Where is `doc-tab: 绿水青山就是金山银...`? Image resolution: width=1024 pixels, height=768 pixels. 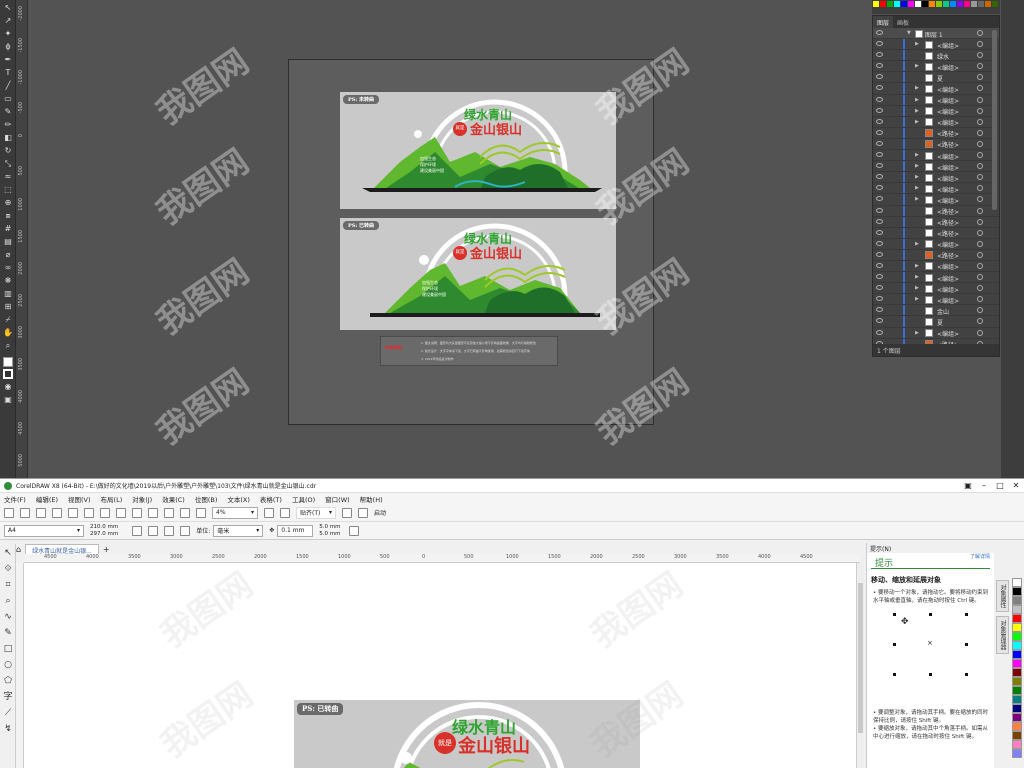
doc-tab: 绿水青山就是金山银... is located at coordinates (62, 549).